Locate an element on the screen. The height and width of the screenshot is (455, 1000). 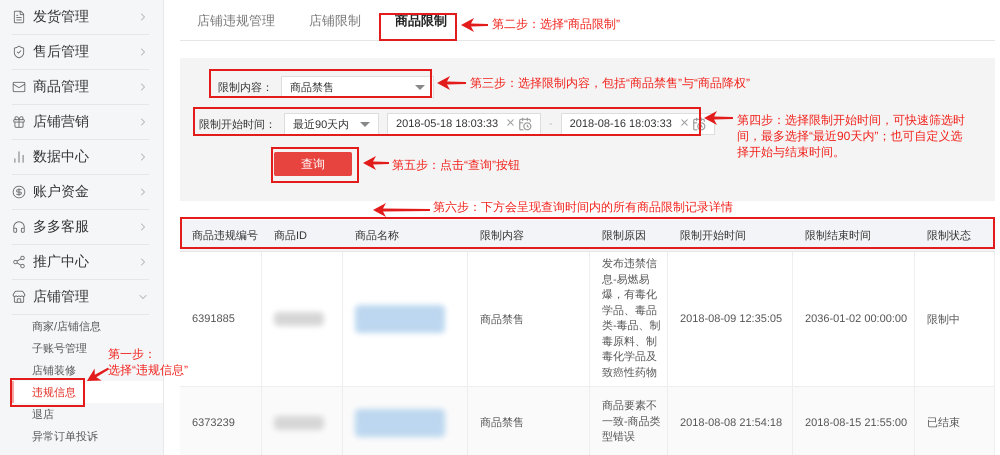
annotation-text: 第四步：选择限制开始时间，可快速筛选时 间，最多选择“最近90天内”；也可自定义选 择开始与结束时间。 is located at coordinates (851, 136).